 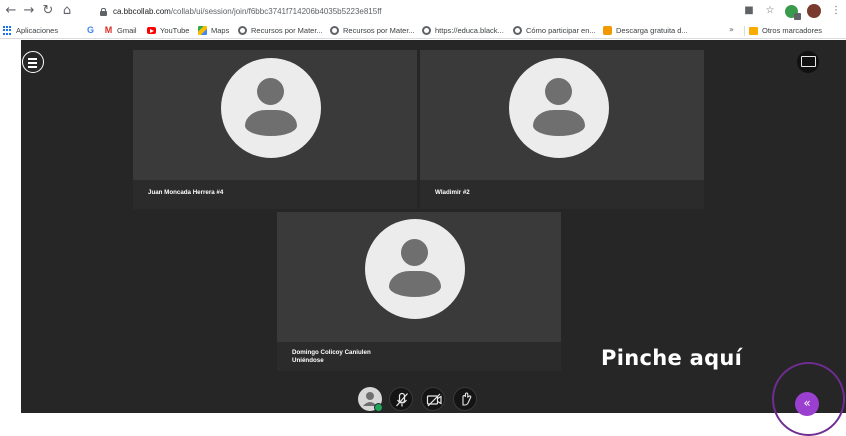 I want to click on hand-raise-icon, so click(x=467, y=399).